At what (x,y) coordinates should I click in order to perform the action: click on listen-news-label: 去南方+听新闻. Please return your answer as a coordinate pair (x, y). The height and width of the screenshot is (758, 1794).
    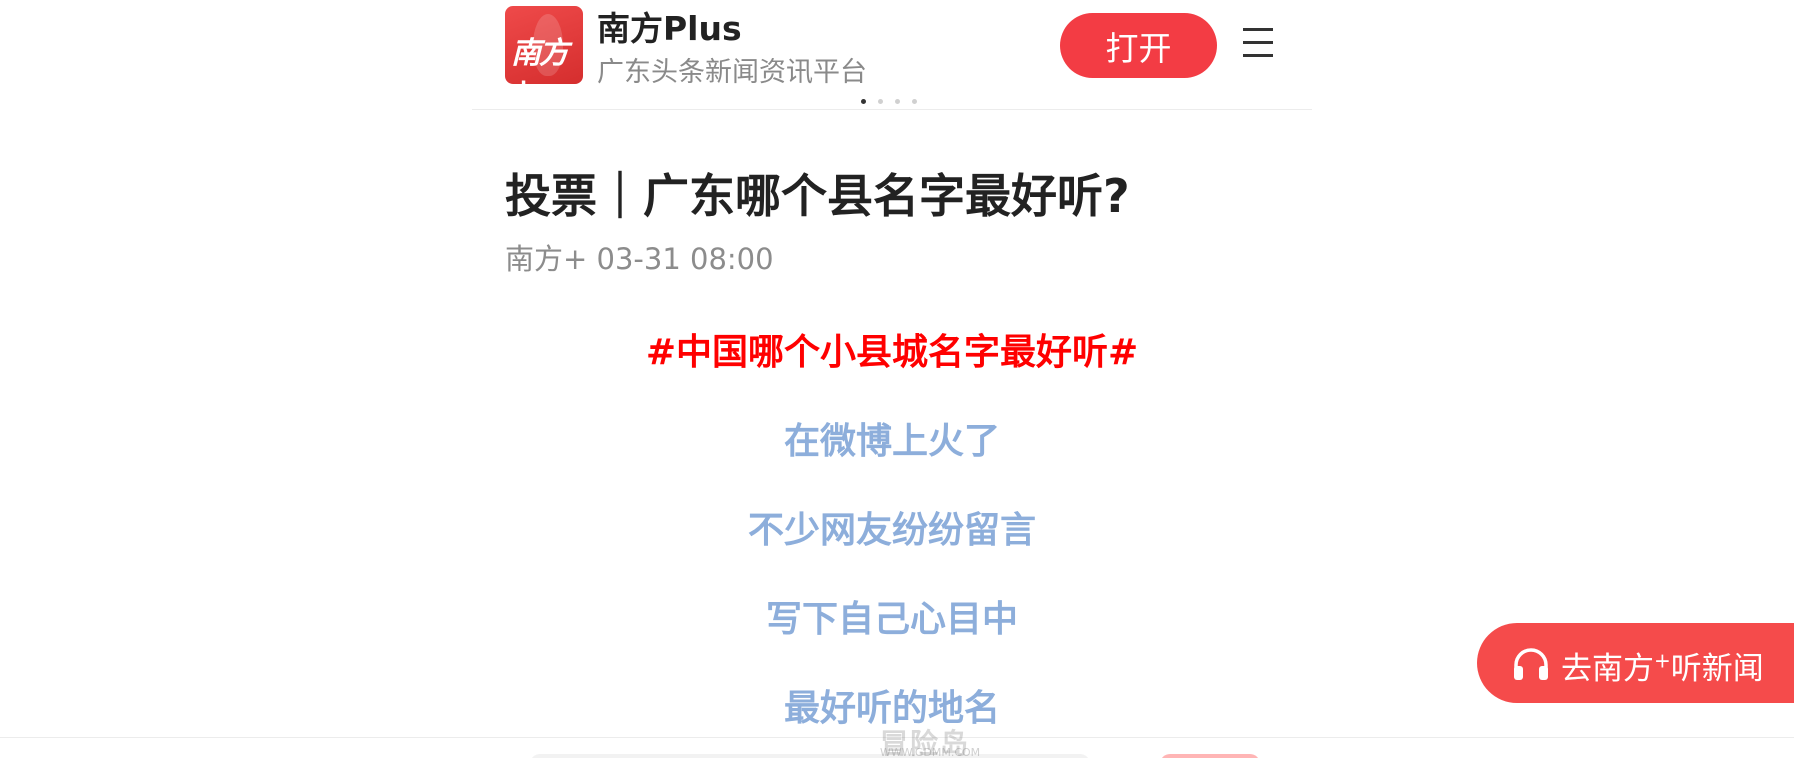
    Looking at the image, I should click on (1662, 667).